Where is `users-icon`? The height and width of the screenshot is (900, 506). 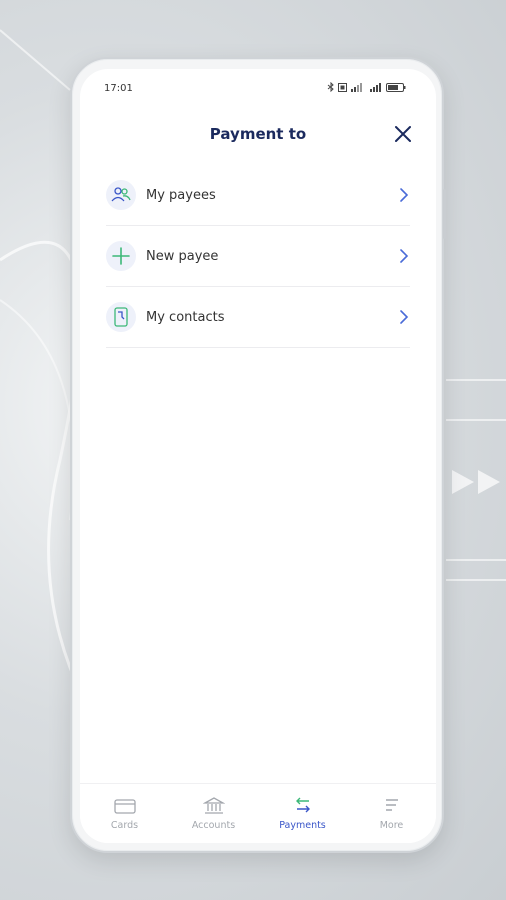
users-icon is located at coordinates (121, 194).